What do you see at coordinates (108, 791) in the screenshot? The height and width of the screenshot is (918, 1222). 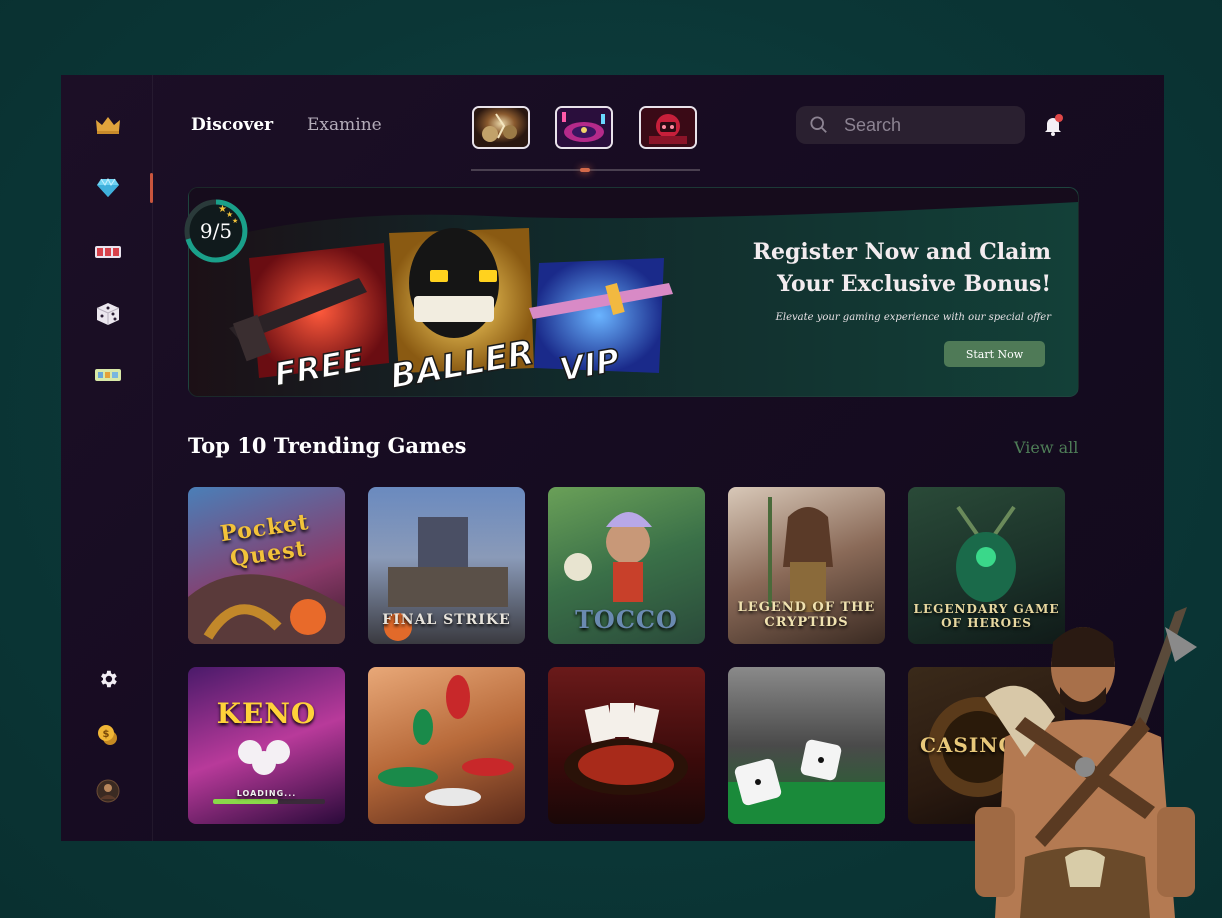 I see `avatar` at bounding box center [108, 791].